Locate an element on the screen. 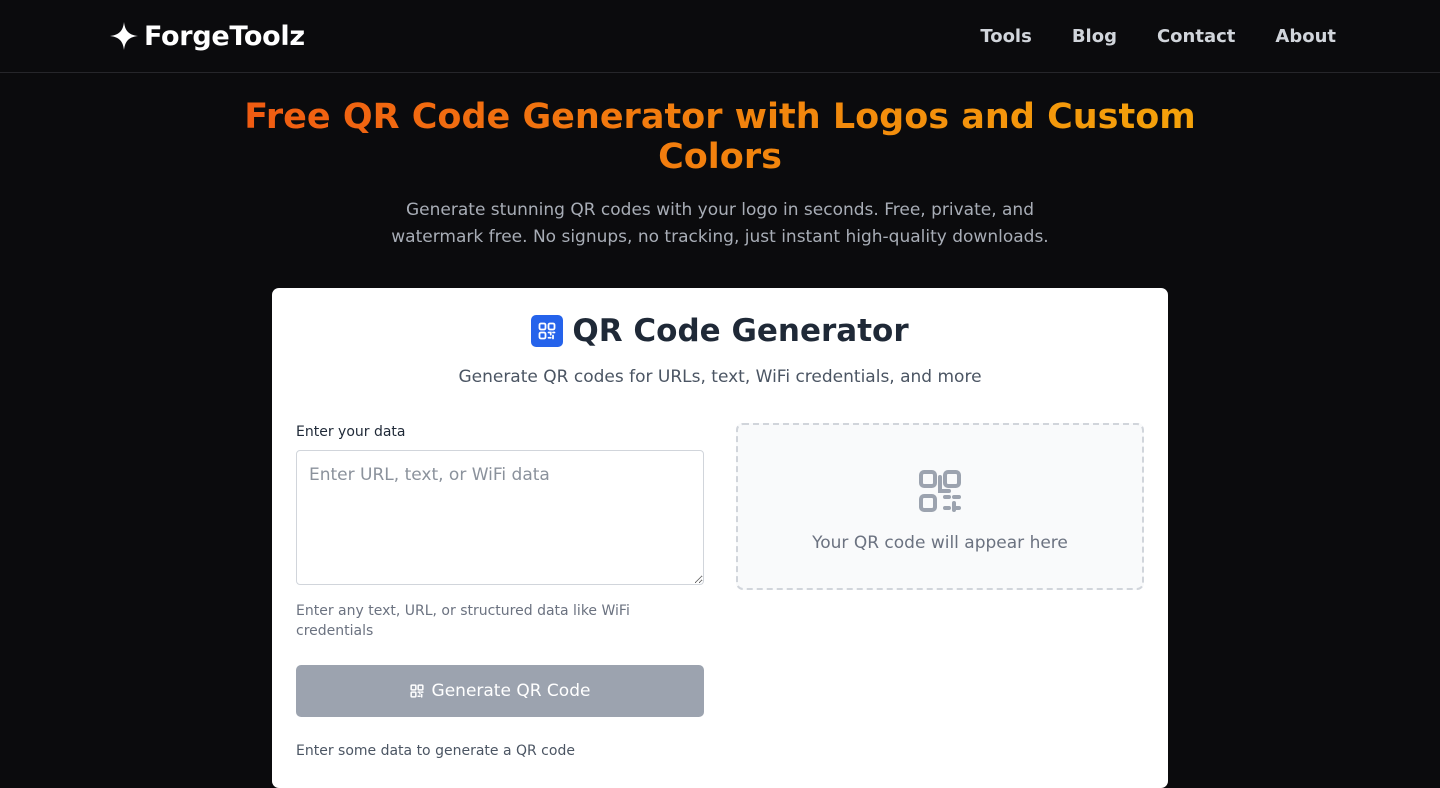 The width and height of the screenshot is (1440, 788). tool-title: QR Code Generator is located at coordinates (720, 331).